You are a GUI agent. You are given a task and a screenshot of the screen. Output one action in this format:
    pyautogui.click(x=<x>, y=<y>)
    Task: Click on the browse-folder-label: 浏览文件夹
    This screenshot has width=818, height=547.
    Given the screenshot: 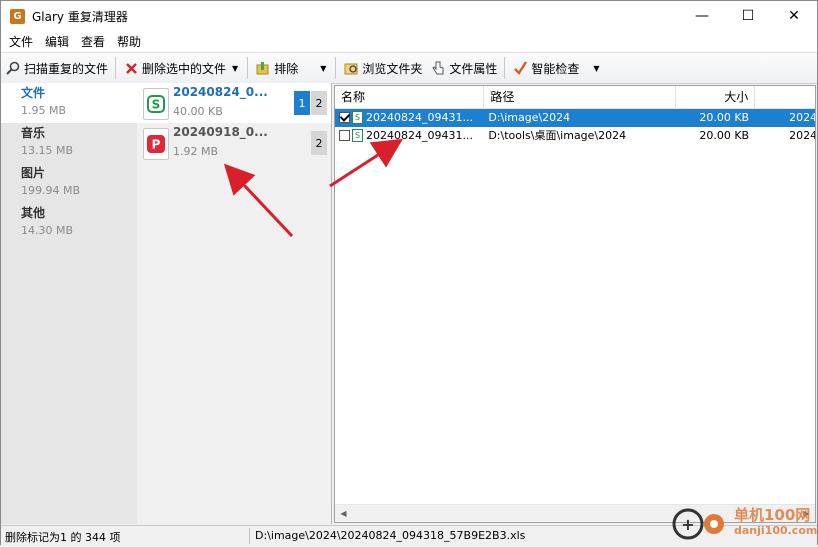 What is the action you would take?
    pyautogui.click(x=392, y=68)
    